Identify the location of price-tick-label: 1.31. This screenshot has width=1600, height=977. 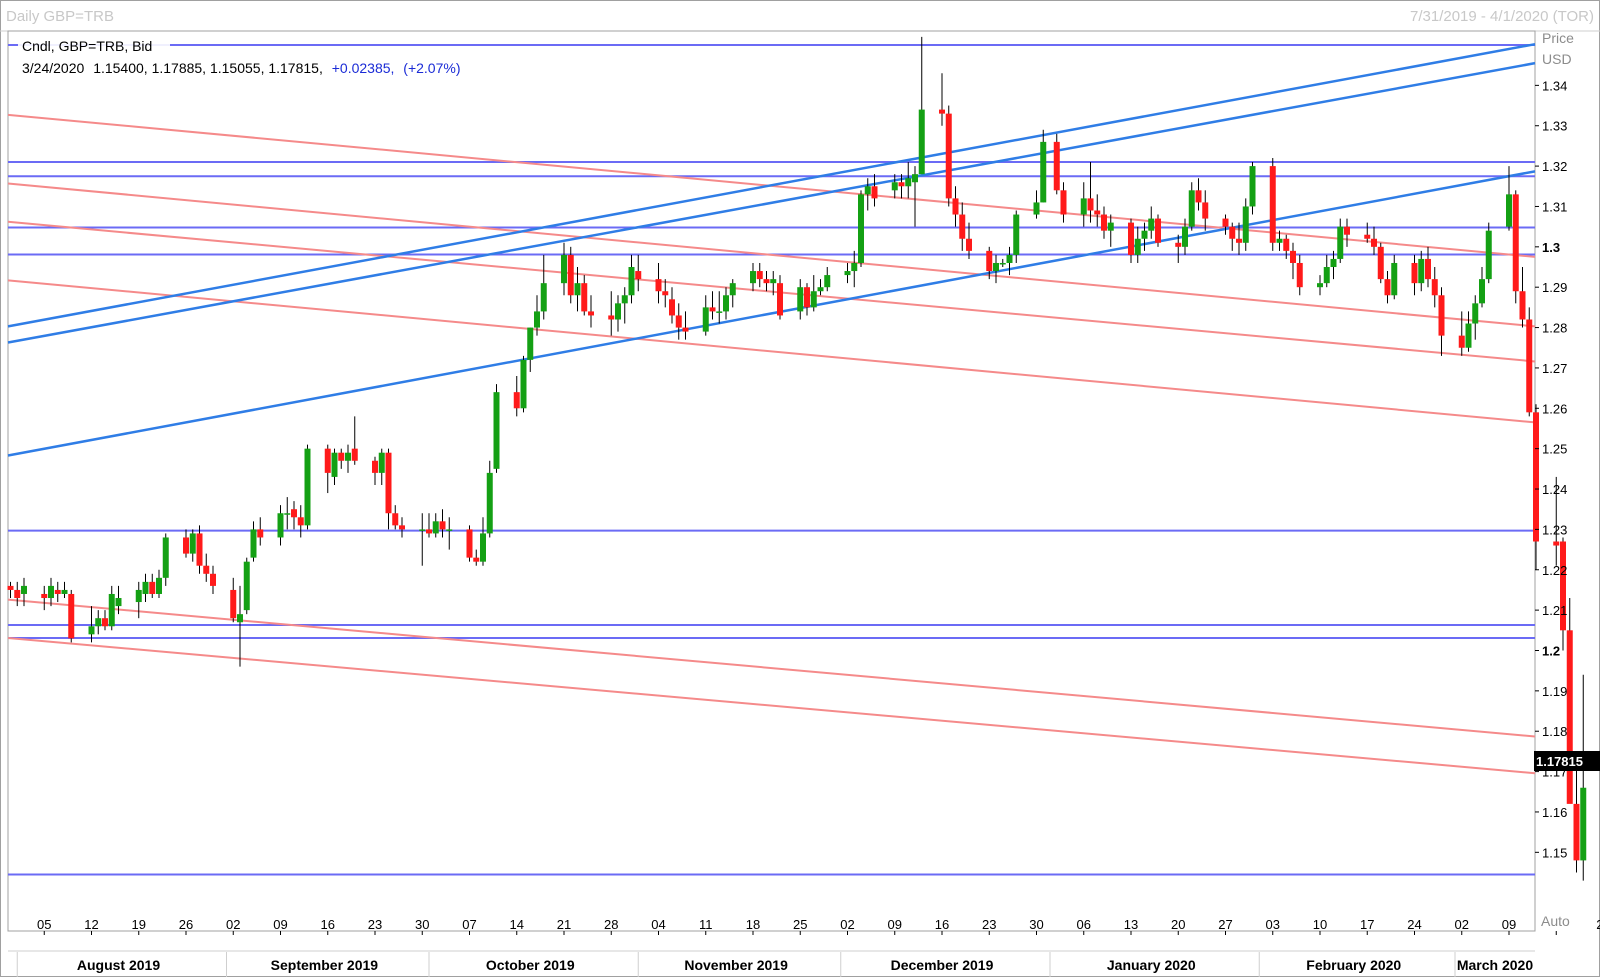
(1554, 206).